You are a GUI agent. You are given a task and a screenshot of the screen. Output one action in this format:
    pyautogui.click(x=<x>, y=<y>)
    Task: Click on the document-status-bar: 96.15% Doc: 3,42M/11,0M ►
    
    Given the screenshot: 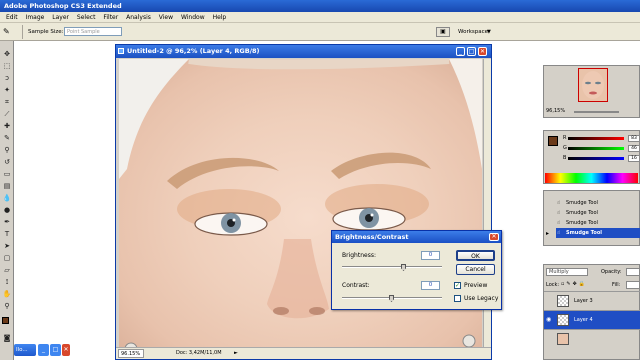 What is the action you would take?
    pyautogui.click(x=303, y=353)
    